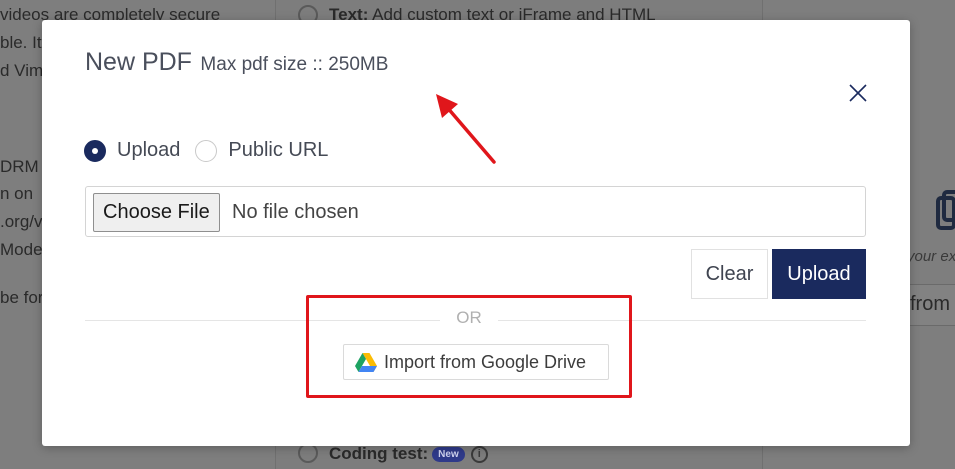 This screenshot has width=955, height=469. I want to click on bg-coding-test-radio, so click(308, 453).